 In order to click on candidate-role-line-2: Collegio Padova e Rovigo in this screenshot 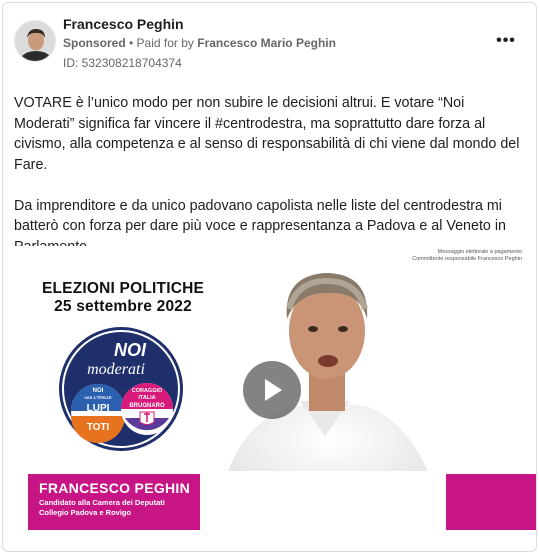, I will do `click(85, 512)`.